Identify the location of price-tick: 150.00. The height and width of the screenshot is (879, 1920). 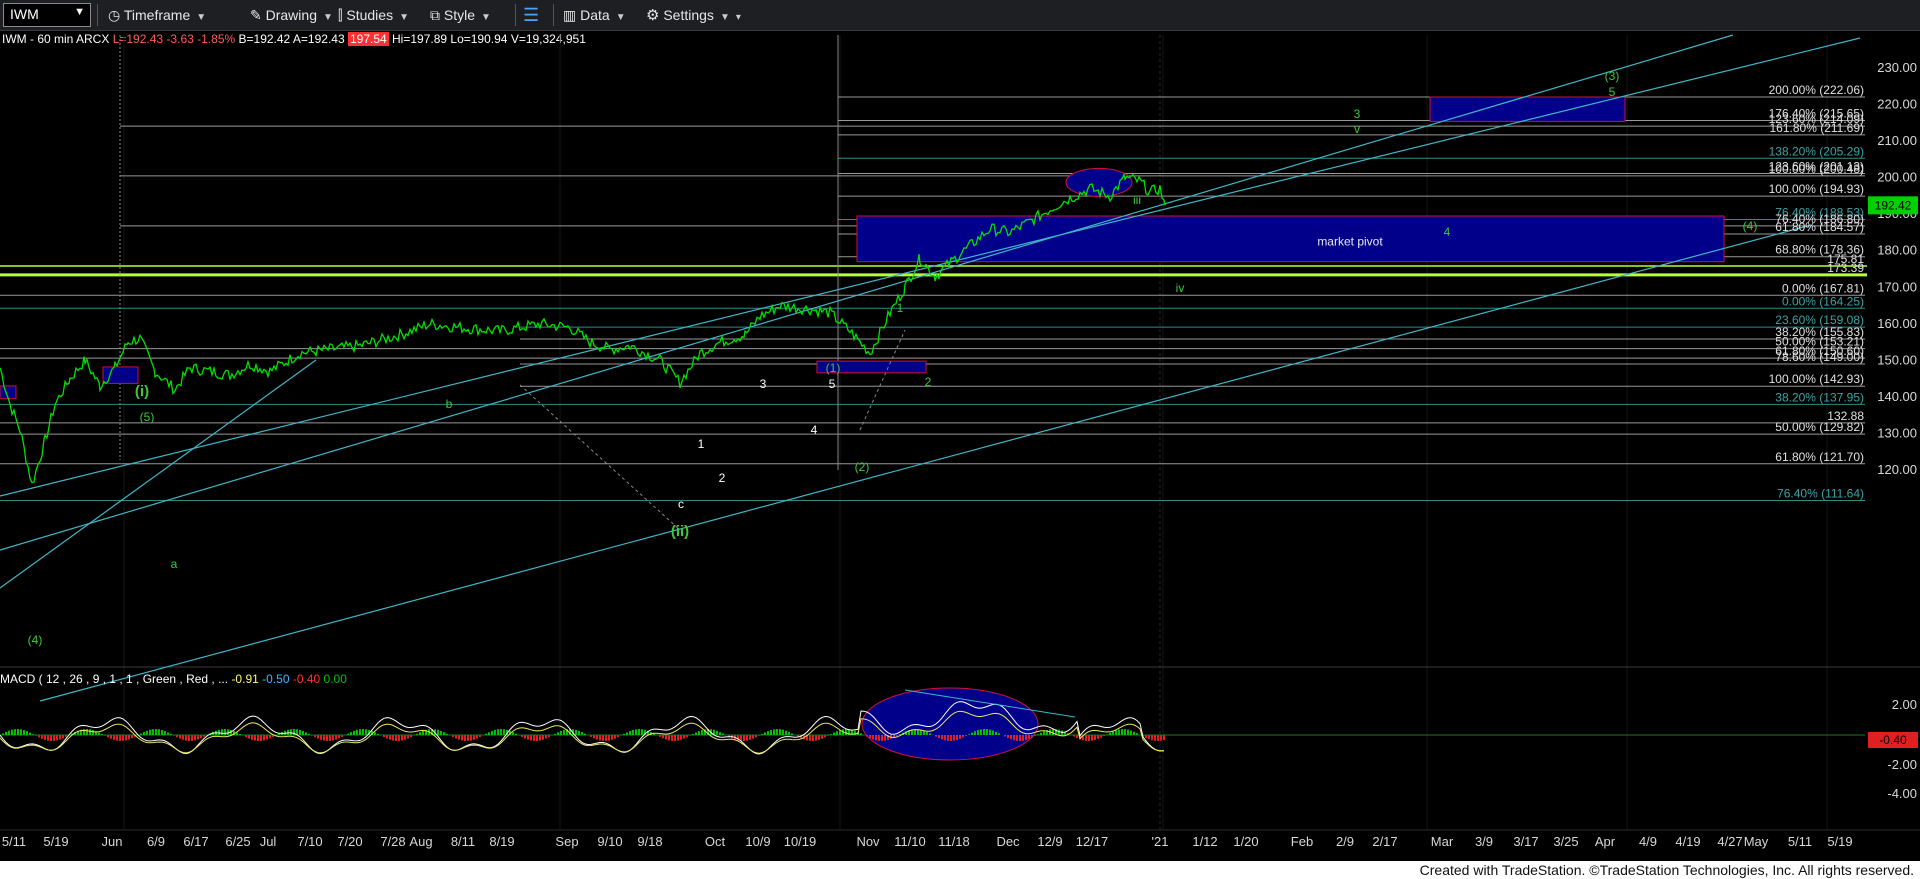
(1897, 359).